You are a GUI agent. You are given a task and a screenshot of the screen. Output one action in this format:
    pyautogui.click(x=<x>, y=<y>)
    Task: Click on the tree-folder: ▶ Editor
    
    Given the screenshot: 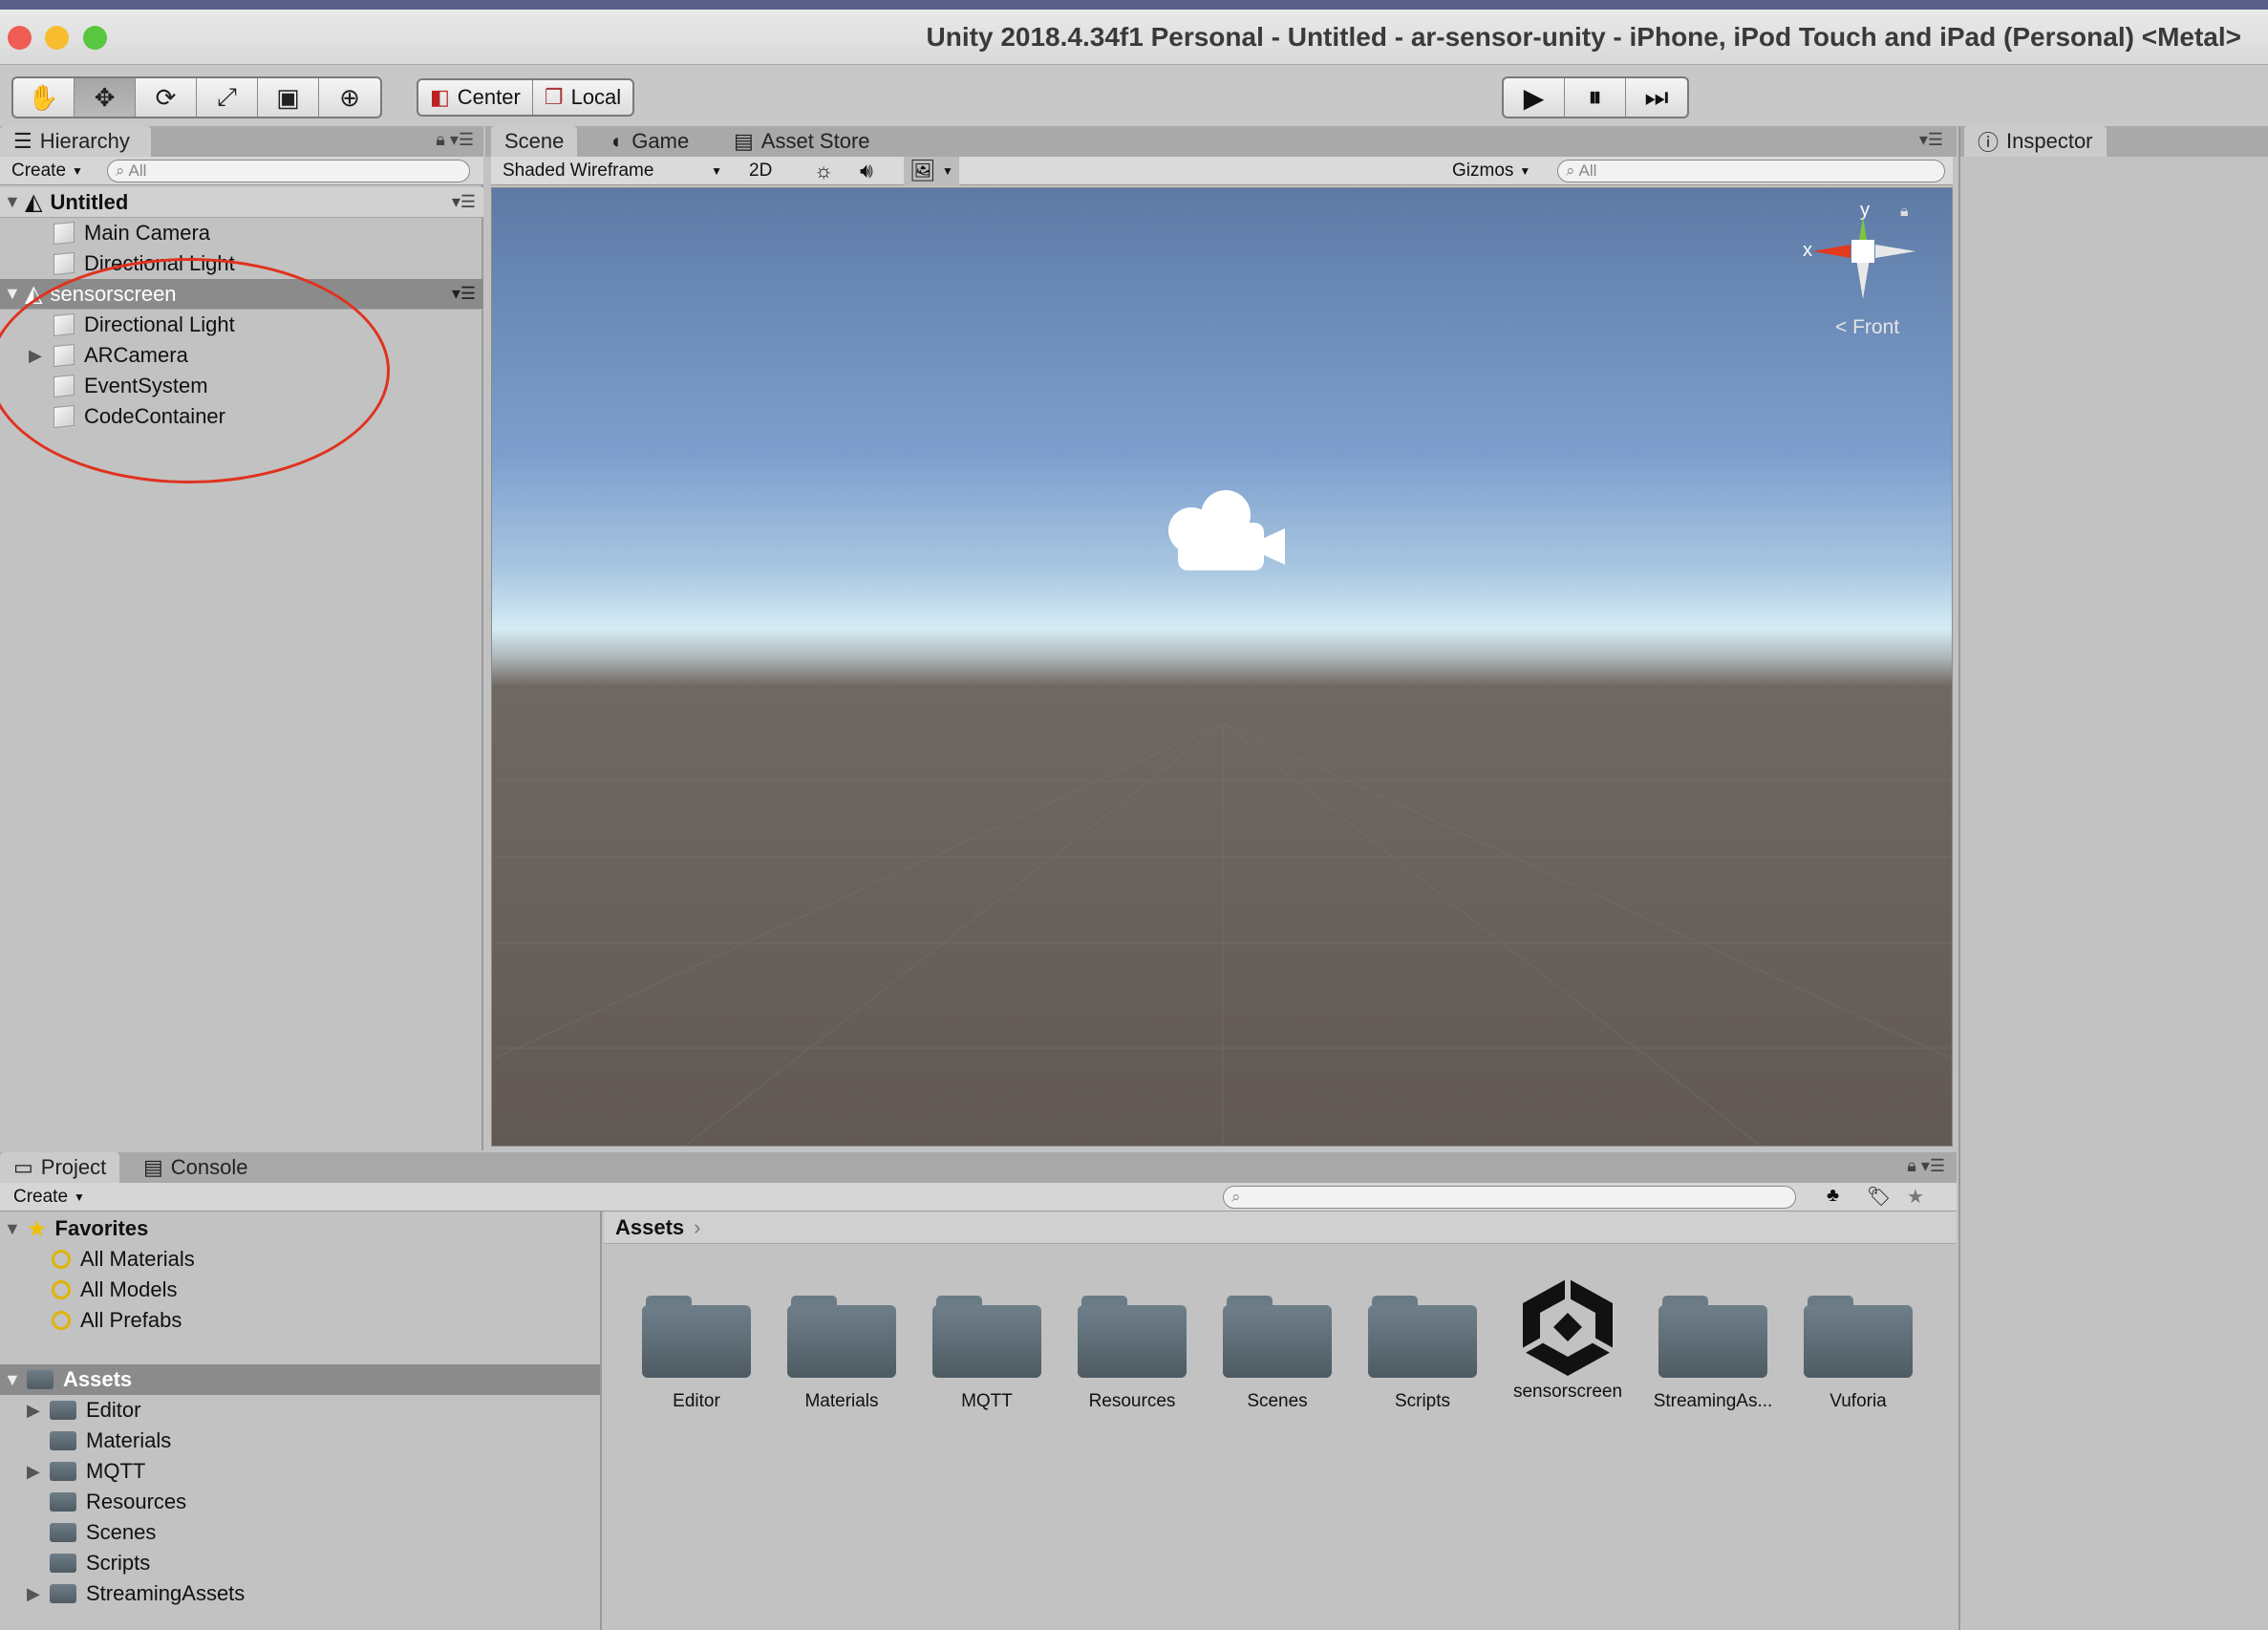 What is the action you would take?
    pyautogui.click(x=300, y=1410)
    